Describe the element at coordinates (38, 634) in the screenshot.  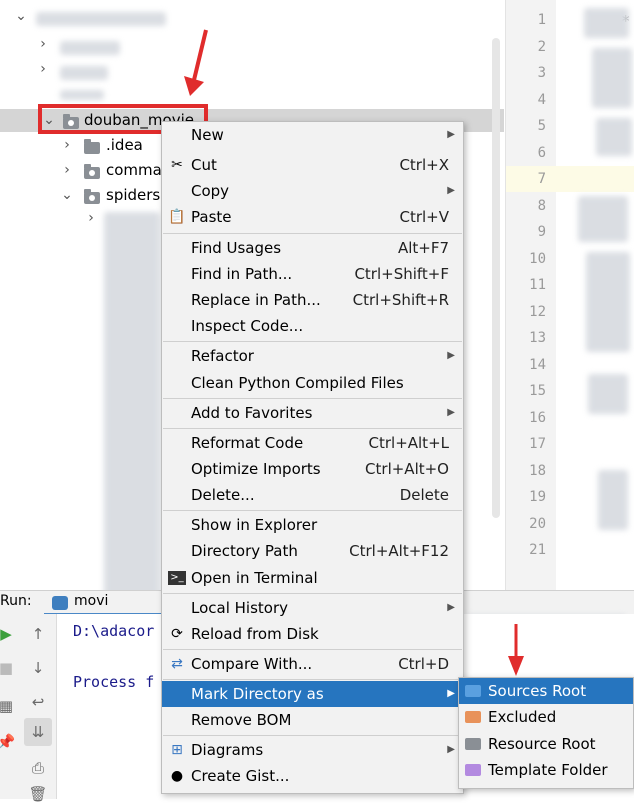
I see `arrow-up-icon: ↑` at that location.